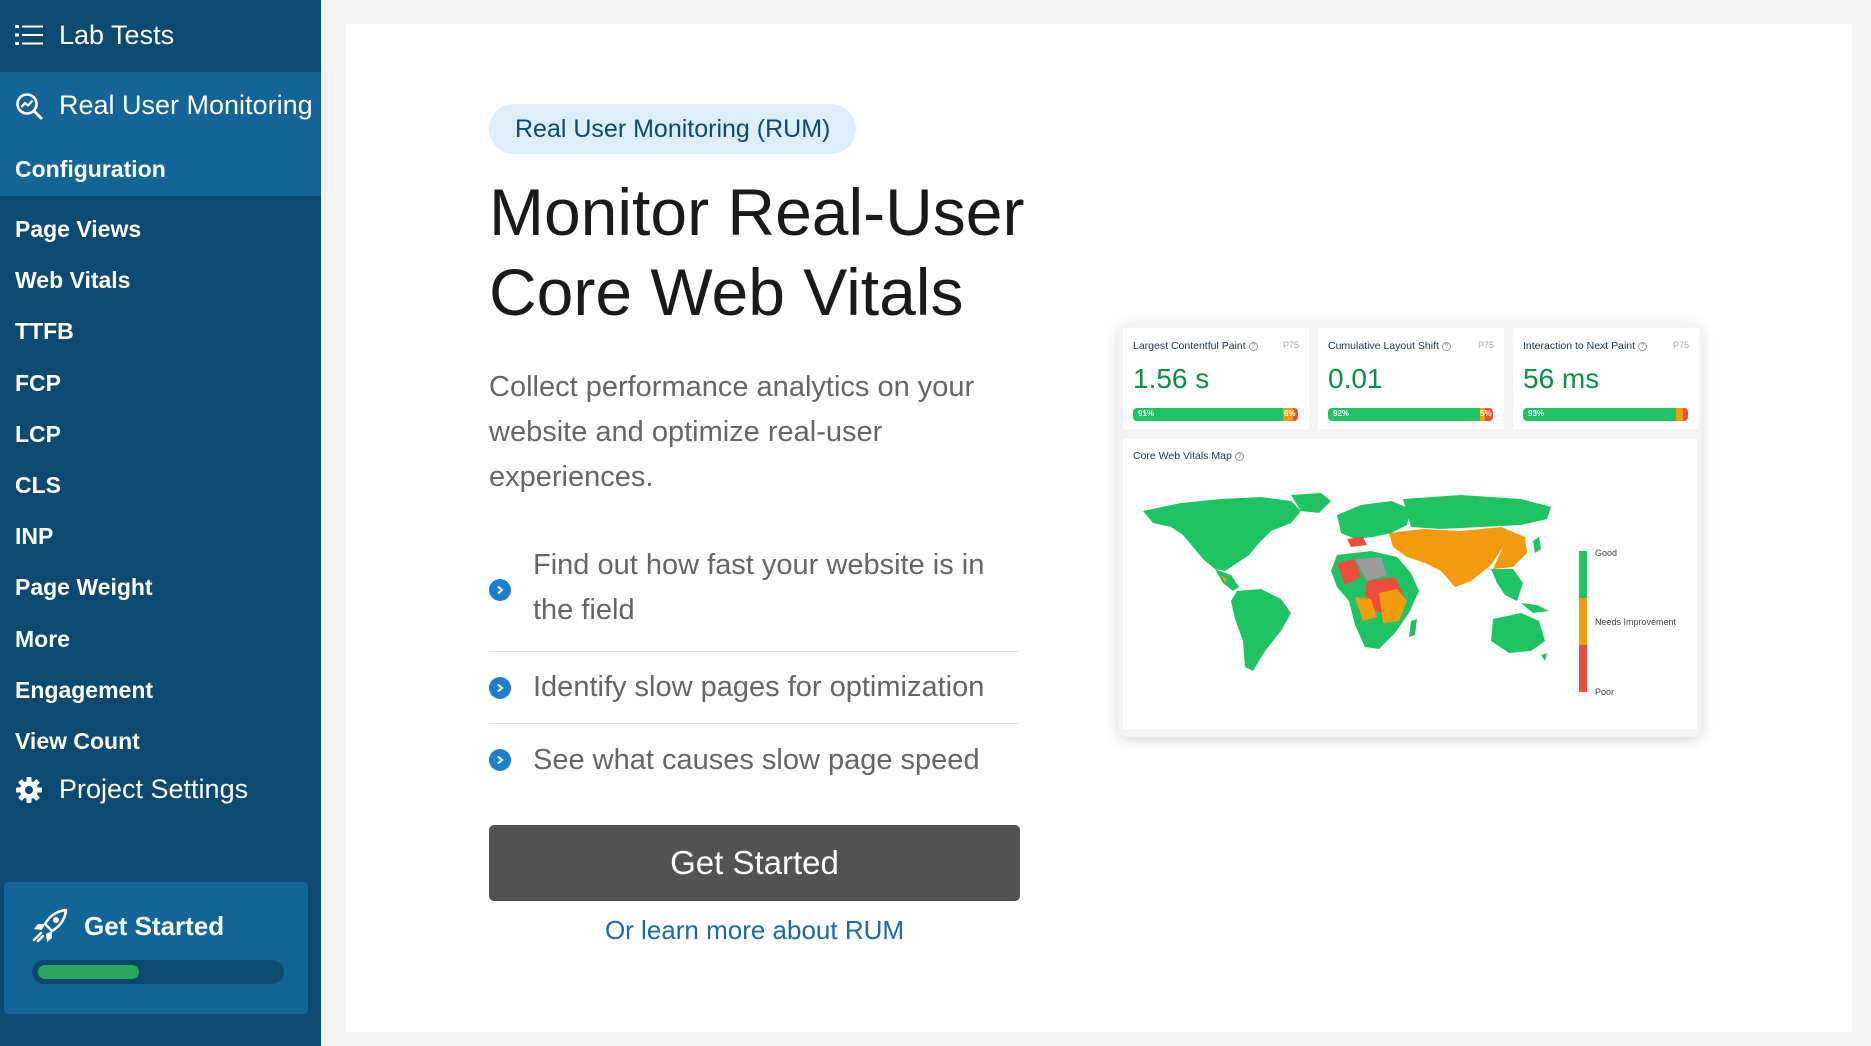 The width and height of the screenshot is (1871, 1046). What do you see at coordinates (29, 35) in the screenshot?
I see `list-icon` at bounding box center [29, 35].